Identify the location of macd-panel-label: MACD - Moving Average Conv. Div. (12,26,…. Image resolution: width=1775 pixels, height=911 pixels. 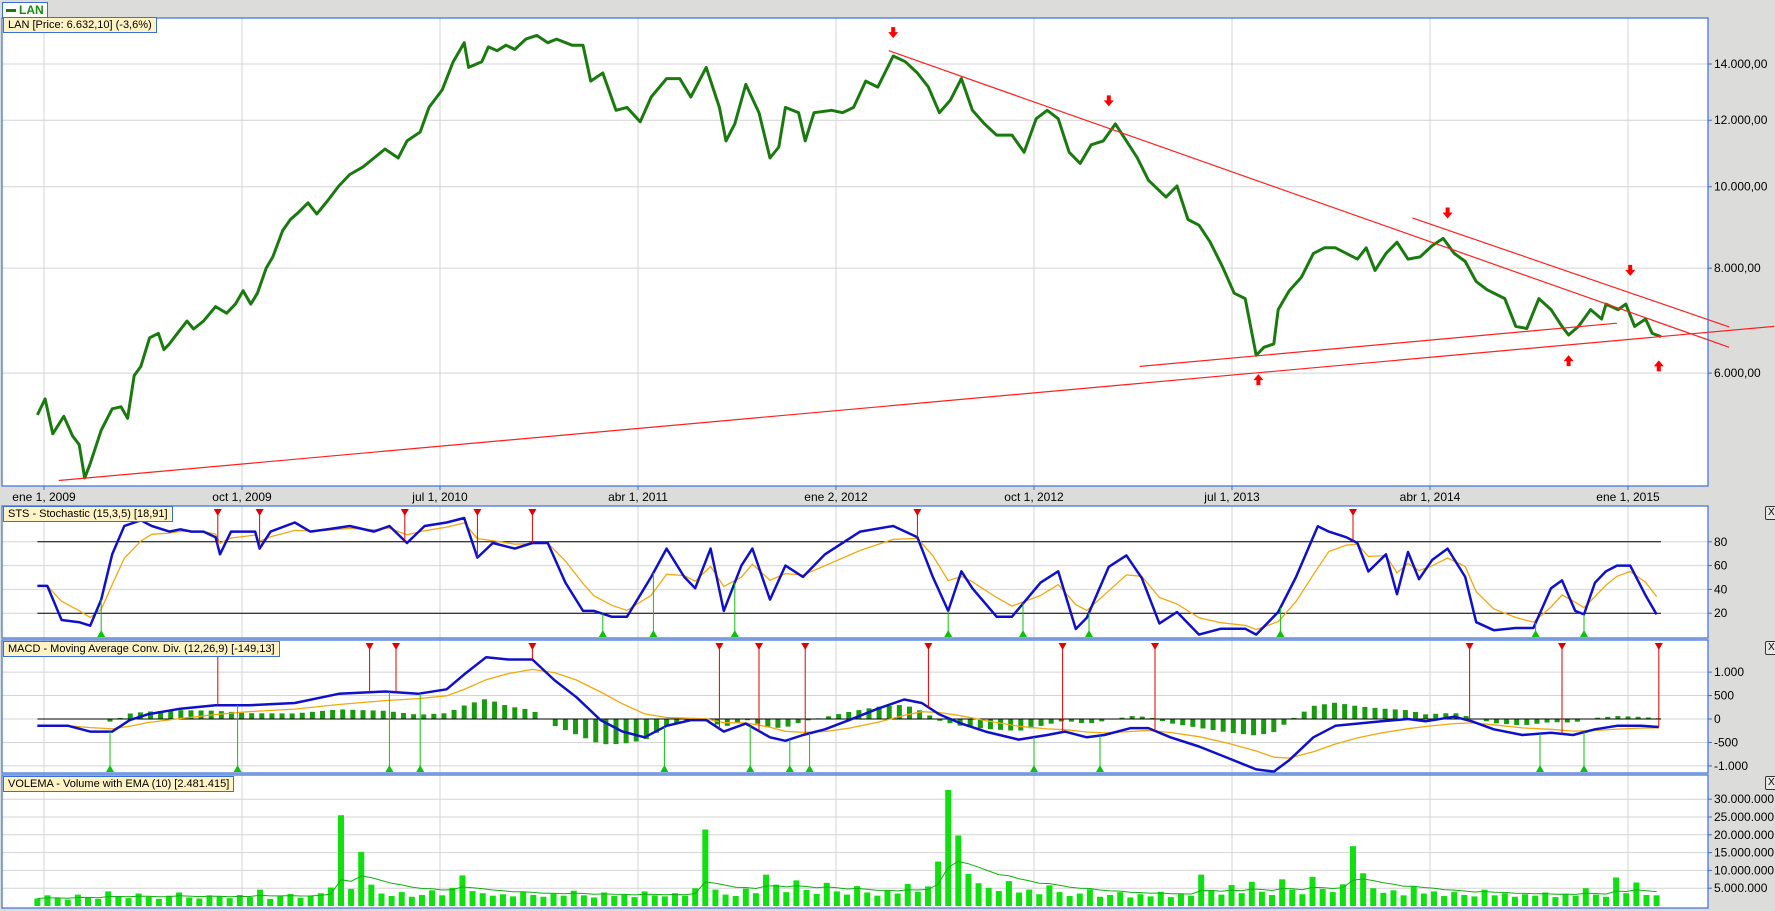
(141, 649).